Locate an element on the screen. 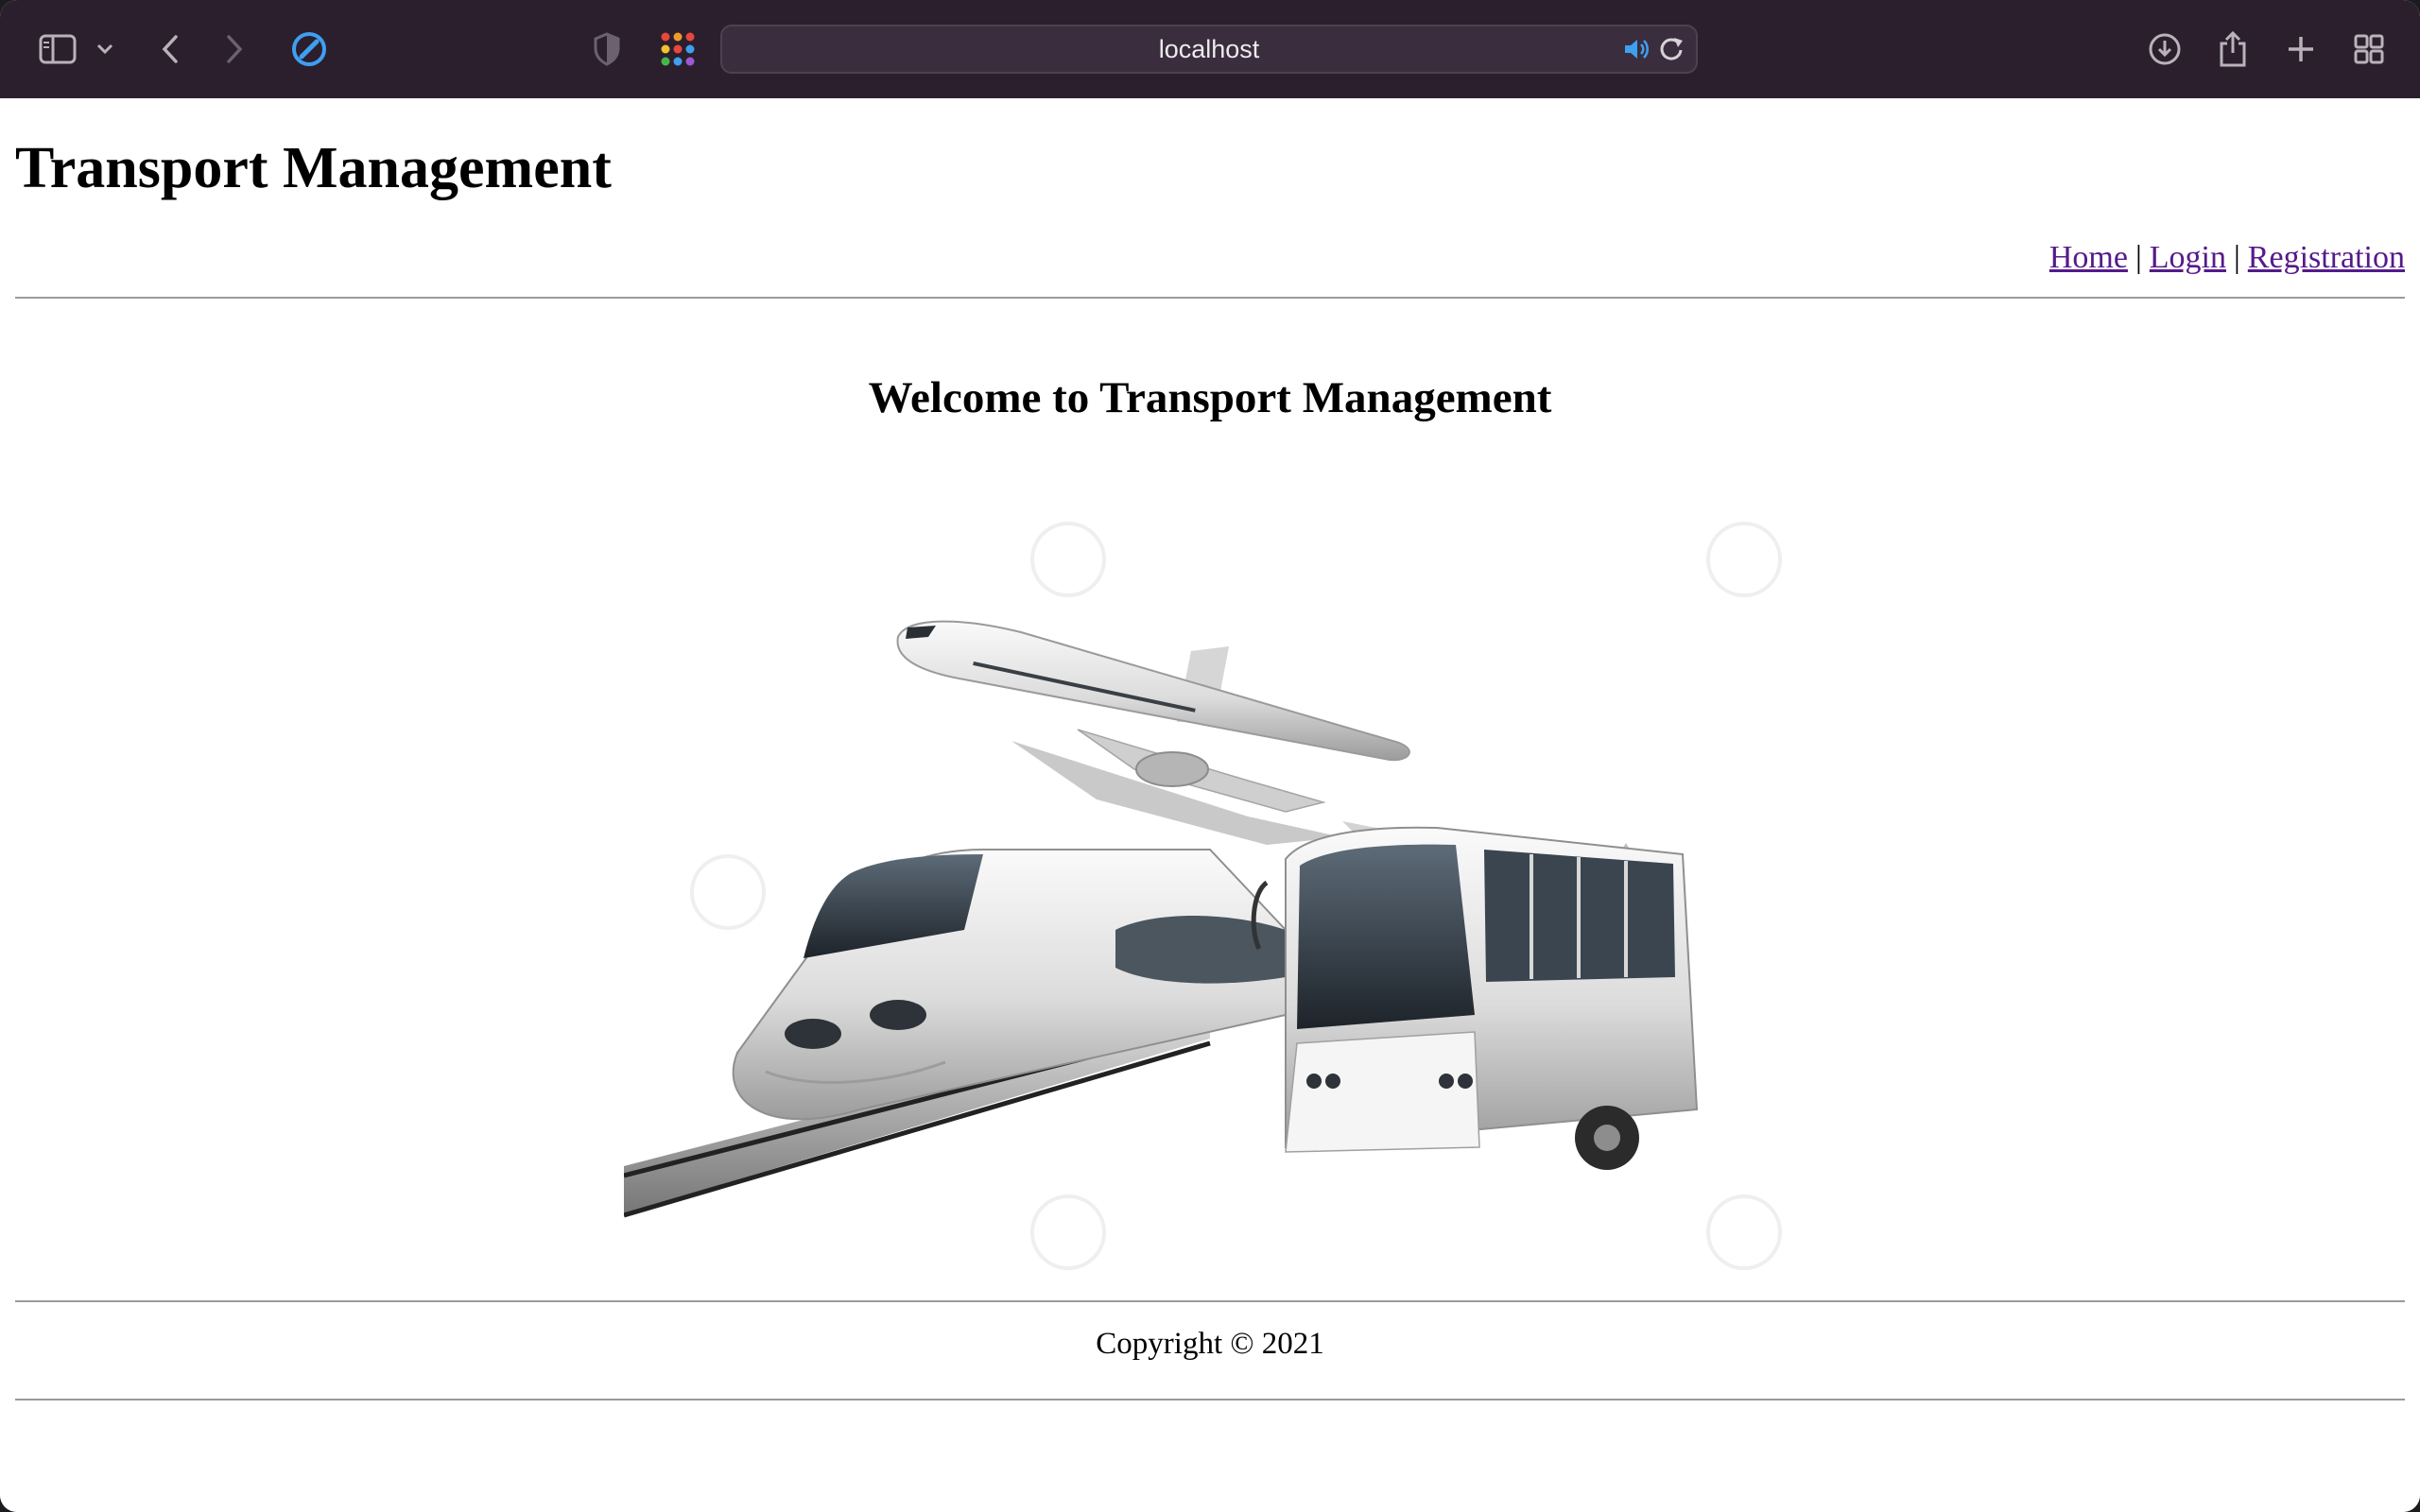 This screenshot has width=2420, height=1512. speaker-icon is located at coordinates (1637, 51).